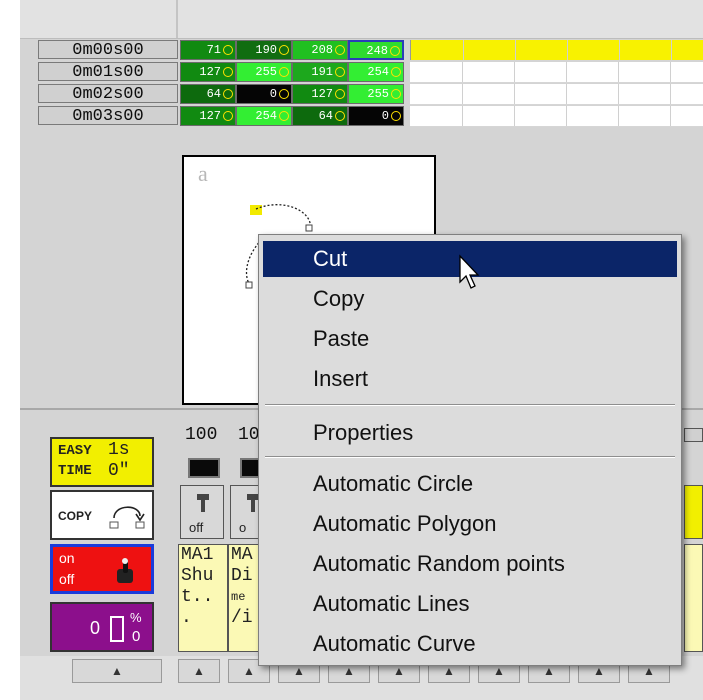  Describe the element at coordinates (75, 451) in the screenshot. I see `easy-label: EASY` at that location.